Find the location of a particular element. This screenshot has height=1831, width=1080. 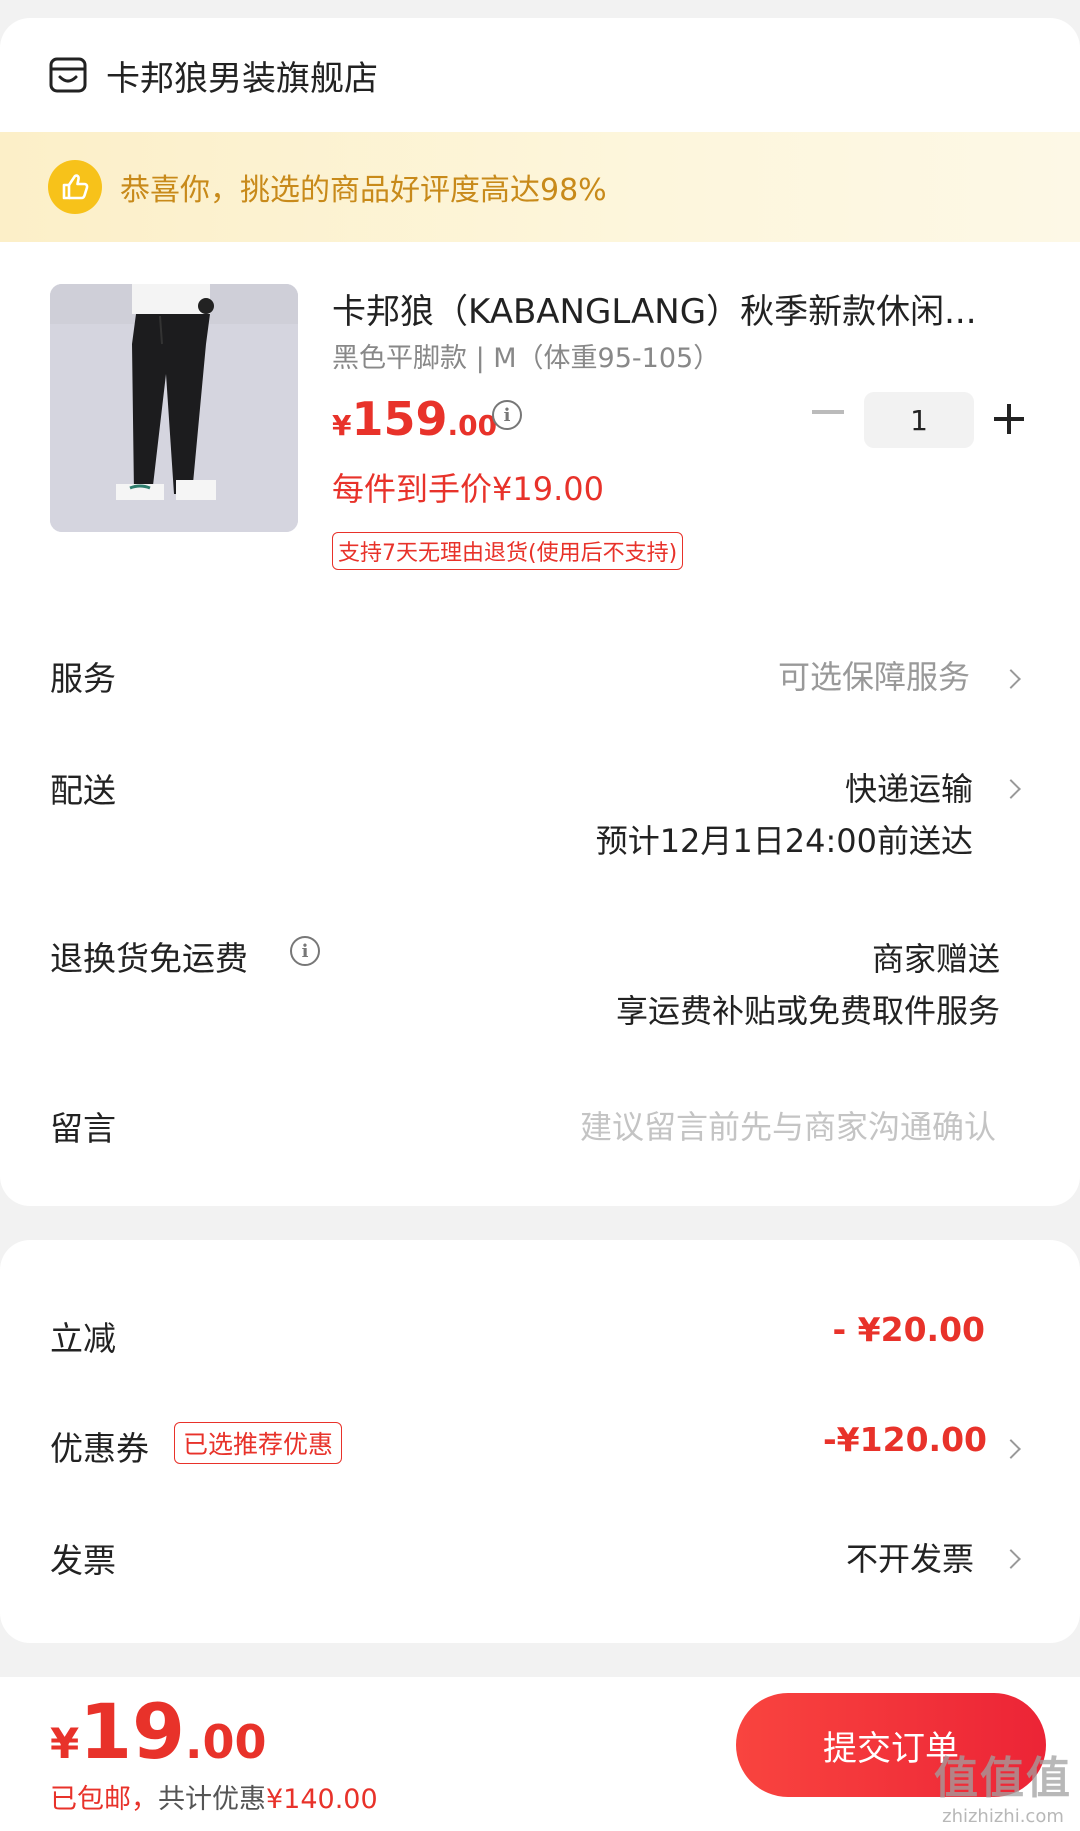

product-price: ¥ 159 .00 is located at coordinates (414, 419).